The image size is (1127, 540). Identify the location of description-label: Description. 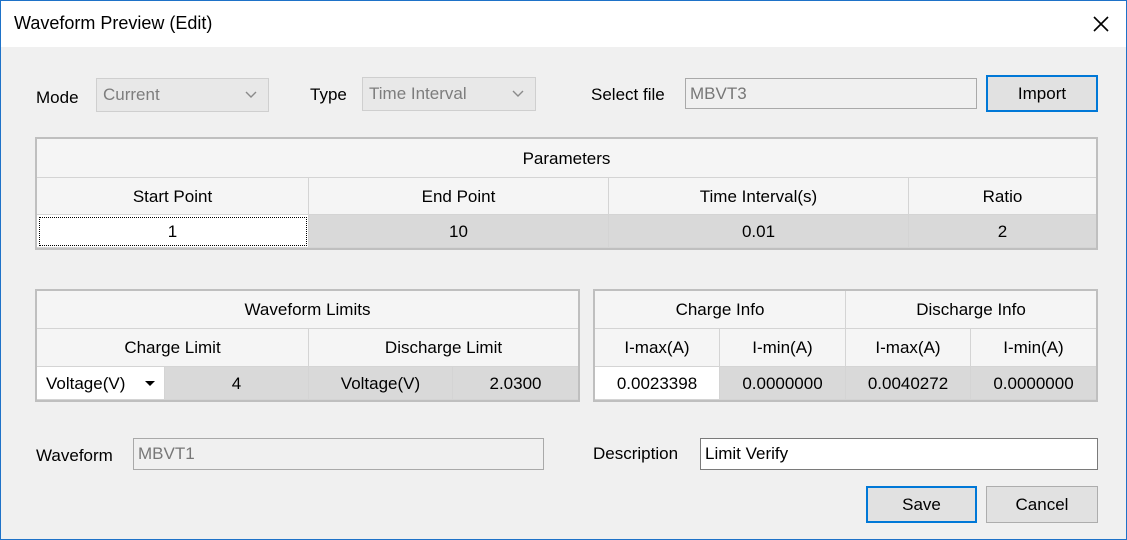
(636, 453).